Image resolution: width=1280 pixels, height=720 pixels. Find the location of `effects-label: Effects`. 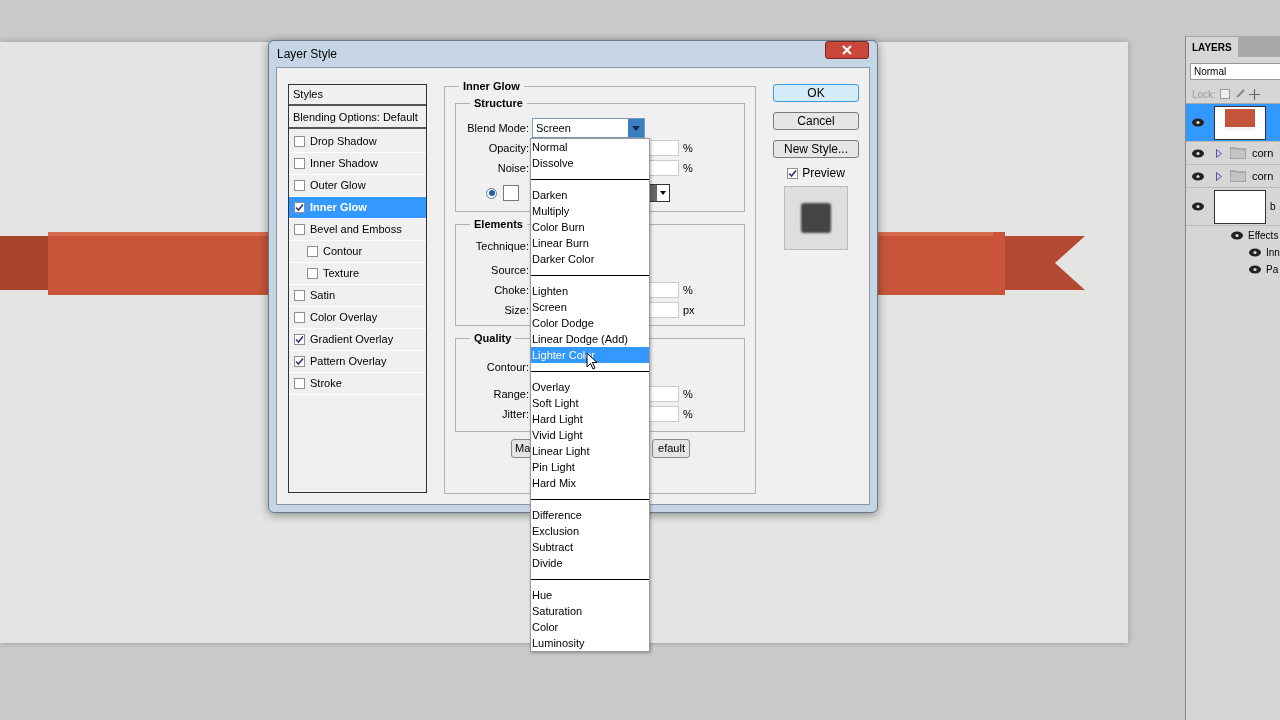

effects-label: Effects is located at coordinates (1263, 235).